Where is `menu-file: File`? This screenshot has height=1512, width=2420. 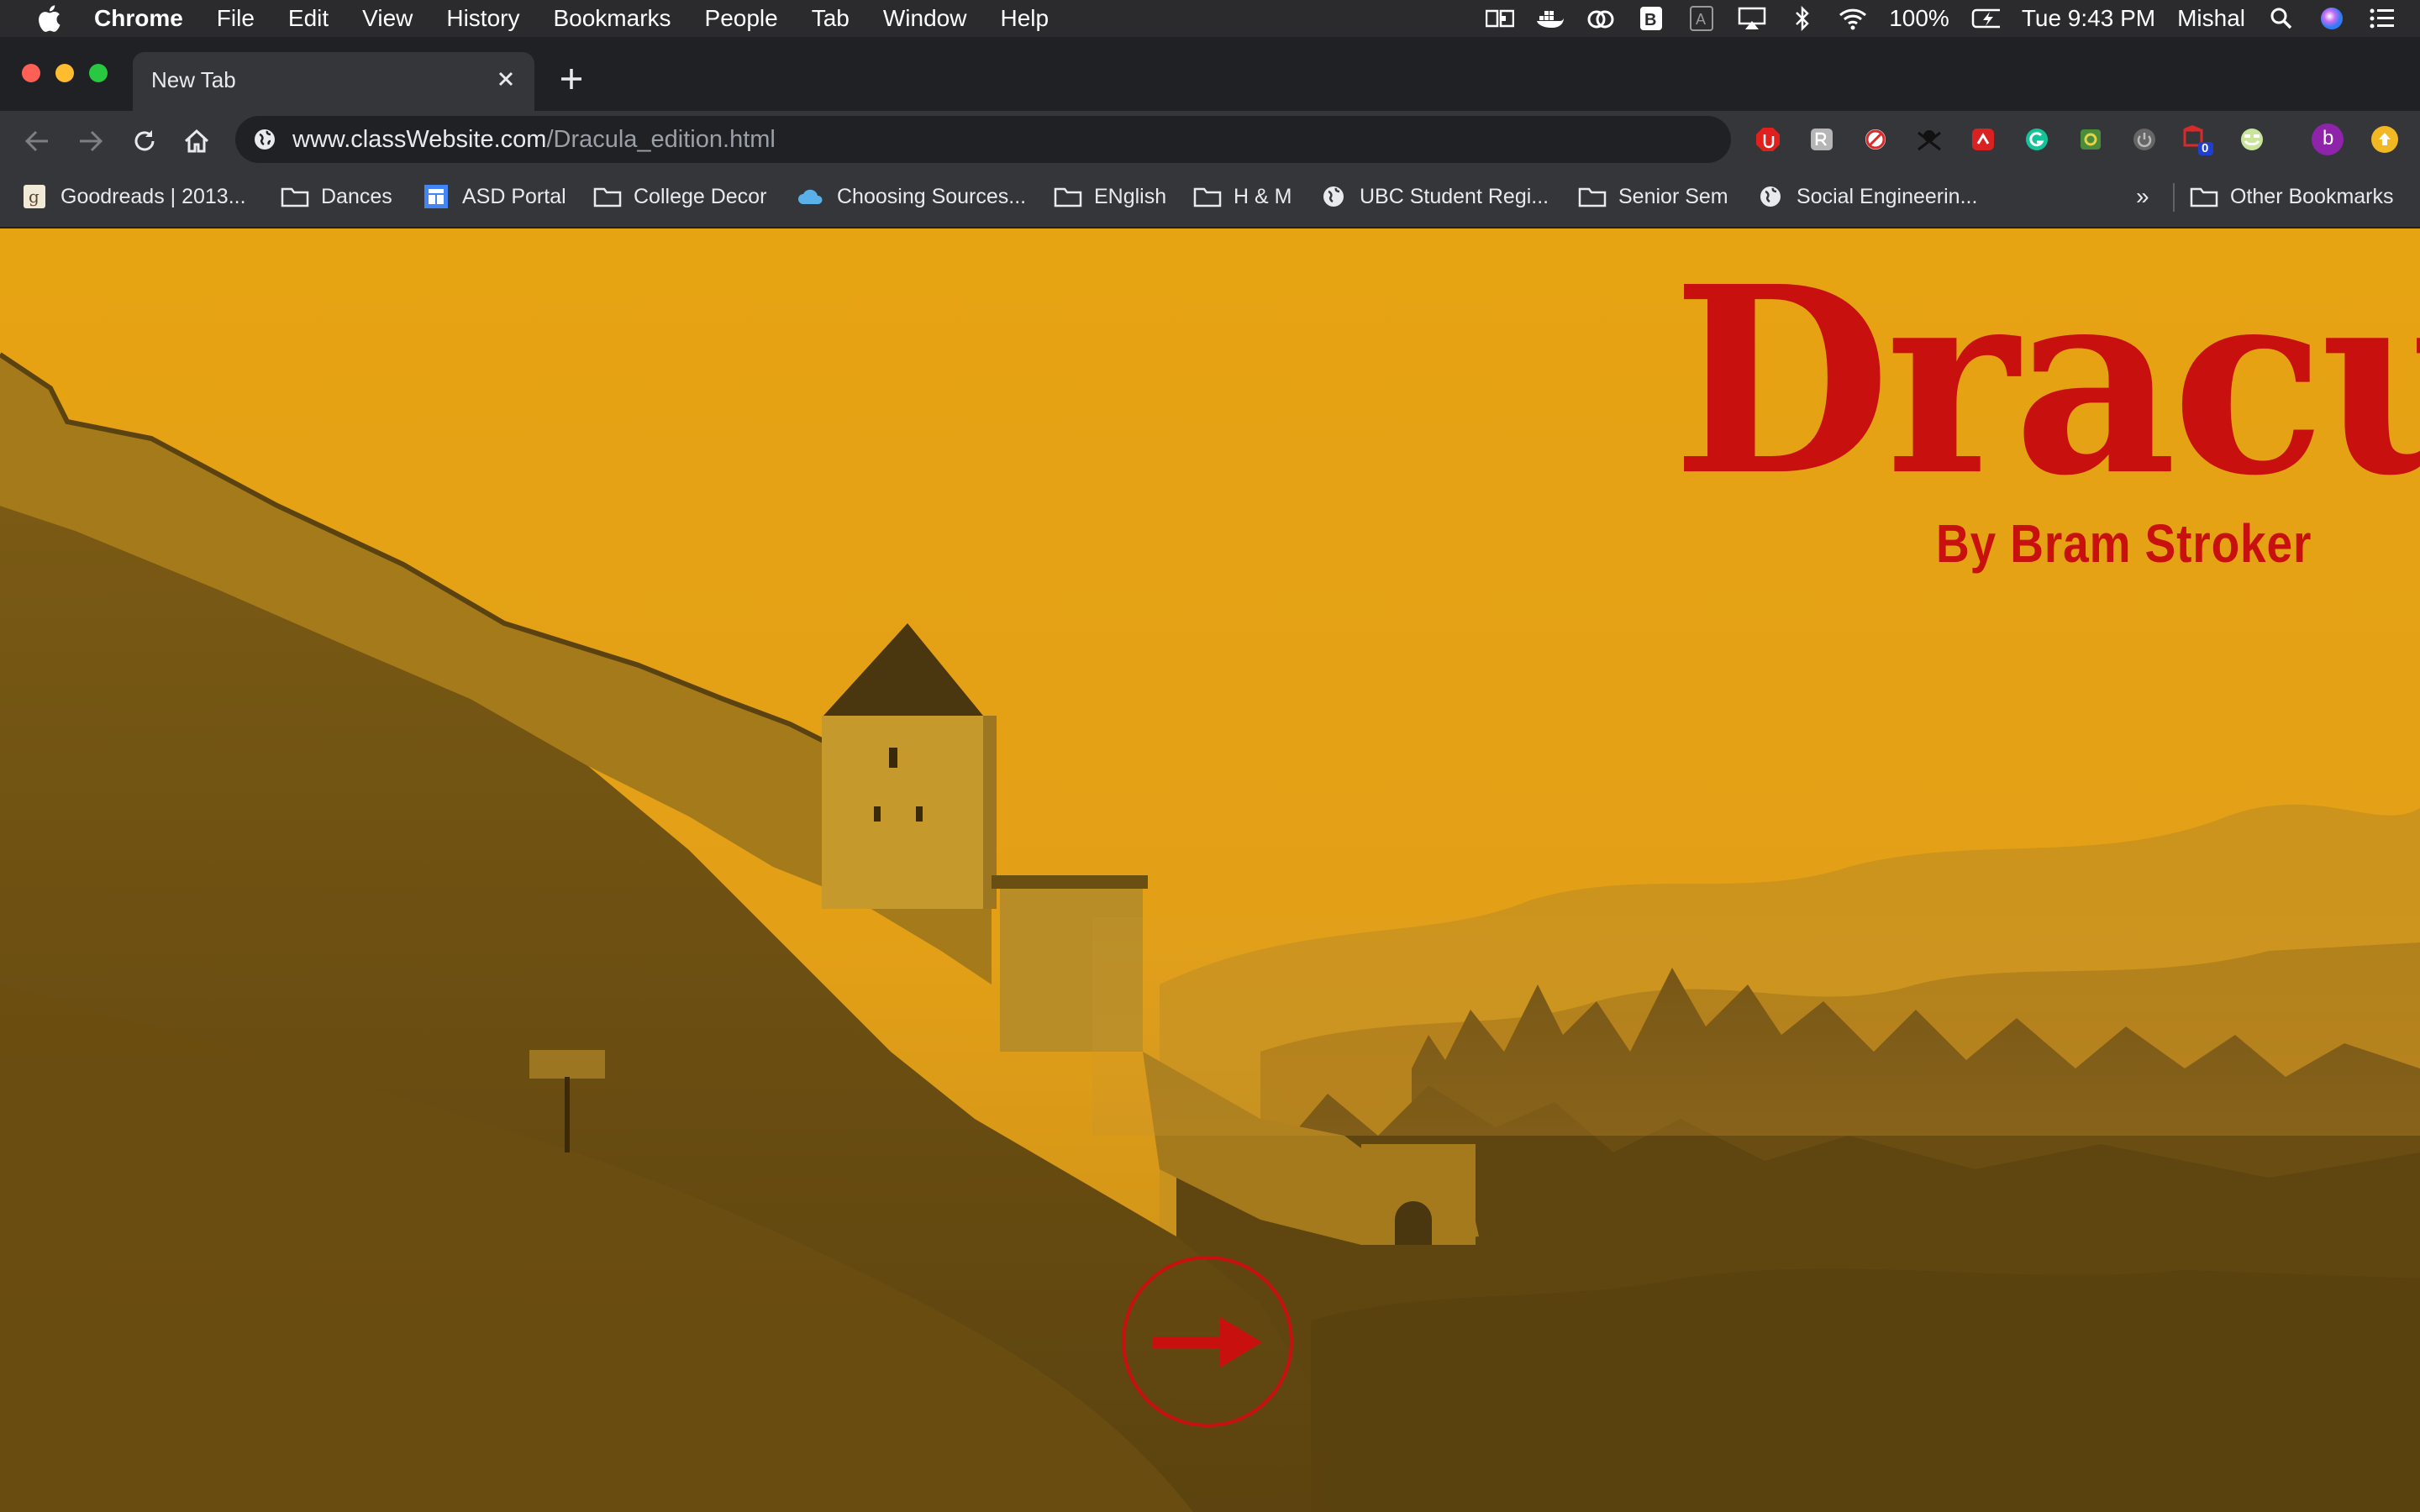 menu-file: File is located at coordinates (236, 18).